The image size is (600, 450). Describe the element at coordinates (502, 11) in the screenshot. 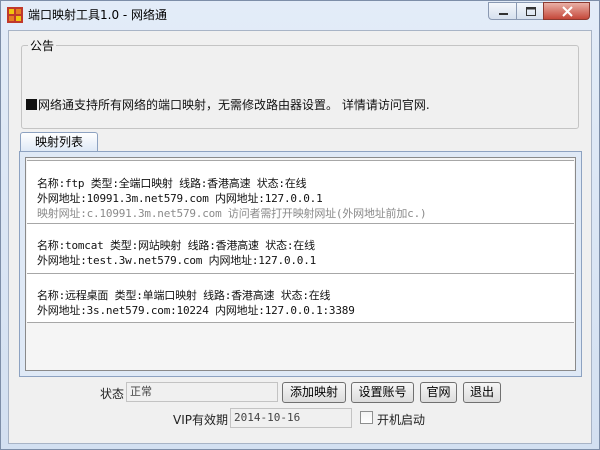

I see `minimize-button` at that location.